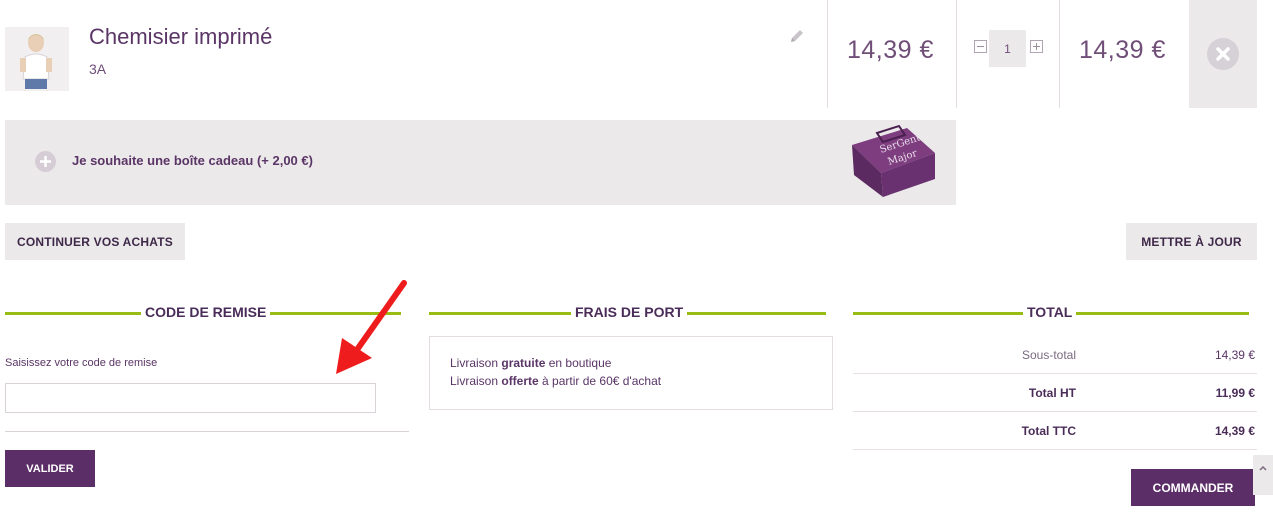 Image resolution: width=1273 pixels, height=530 pixels. I want to click on quantity-input: 1, so click(1007, 48).